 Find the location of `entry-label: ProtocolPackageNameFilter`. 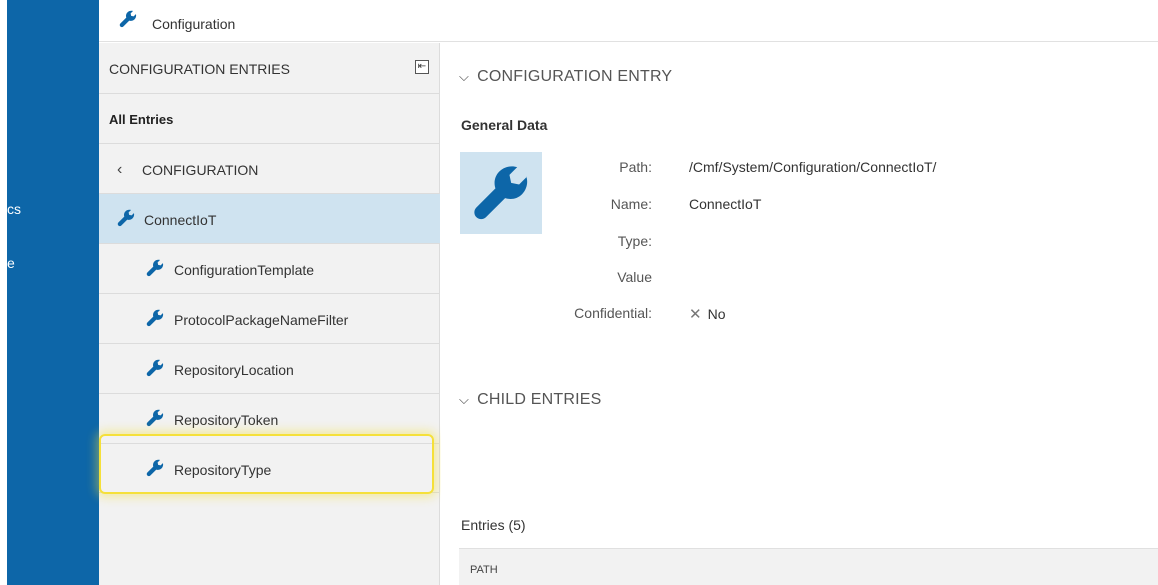

entry-label: ProtocolPackageNameFilter is located at coordinates (261, 320).